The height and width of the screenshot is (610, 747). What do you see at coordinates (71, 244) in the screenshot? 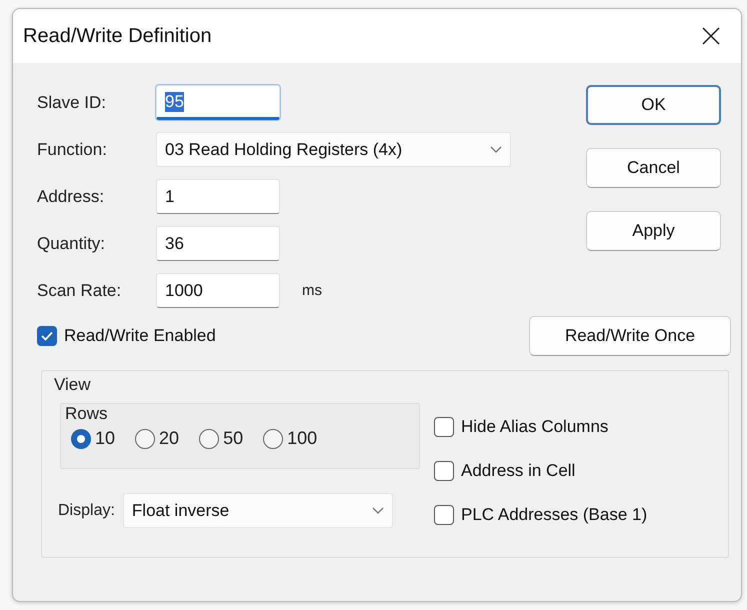
I see `field-label: Quantity:` at bounding box center [71, 244].